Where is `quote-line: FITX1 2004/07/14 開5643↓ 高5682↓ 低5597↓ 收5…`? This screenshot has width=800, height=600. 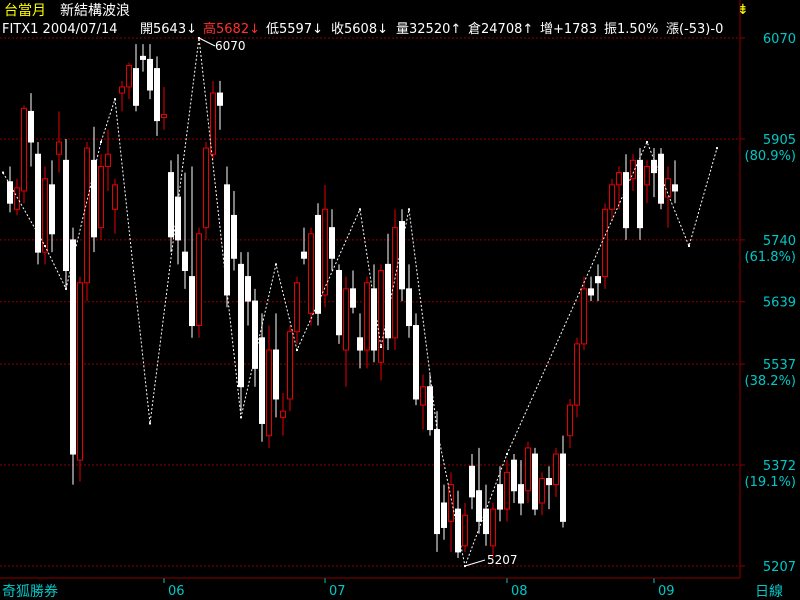
quote-line: FITX1 2004/07/14 開5643↓ 高5682↓ 低5597↓ 收5… is located at coordinates (362, 29).